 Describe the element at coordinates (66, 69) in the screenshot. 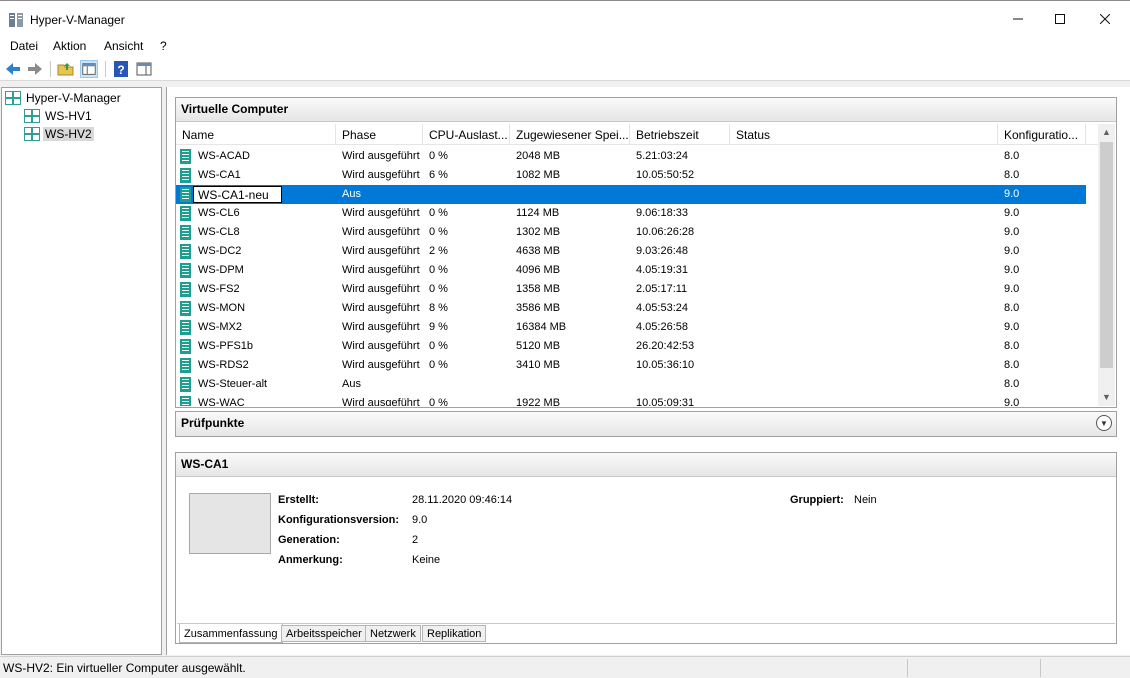

I see `folder-up-icon` at that location.